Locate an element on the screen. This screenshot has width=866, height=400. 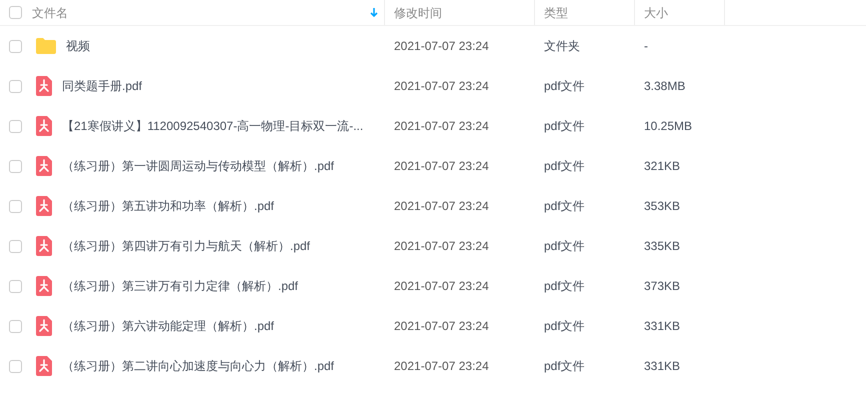
file-size: 10.25MB is located at coordinates (668, 126).